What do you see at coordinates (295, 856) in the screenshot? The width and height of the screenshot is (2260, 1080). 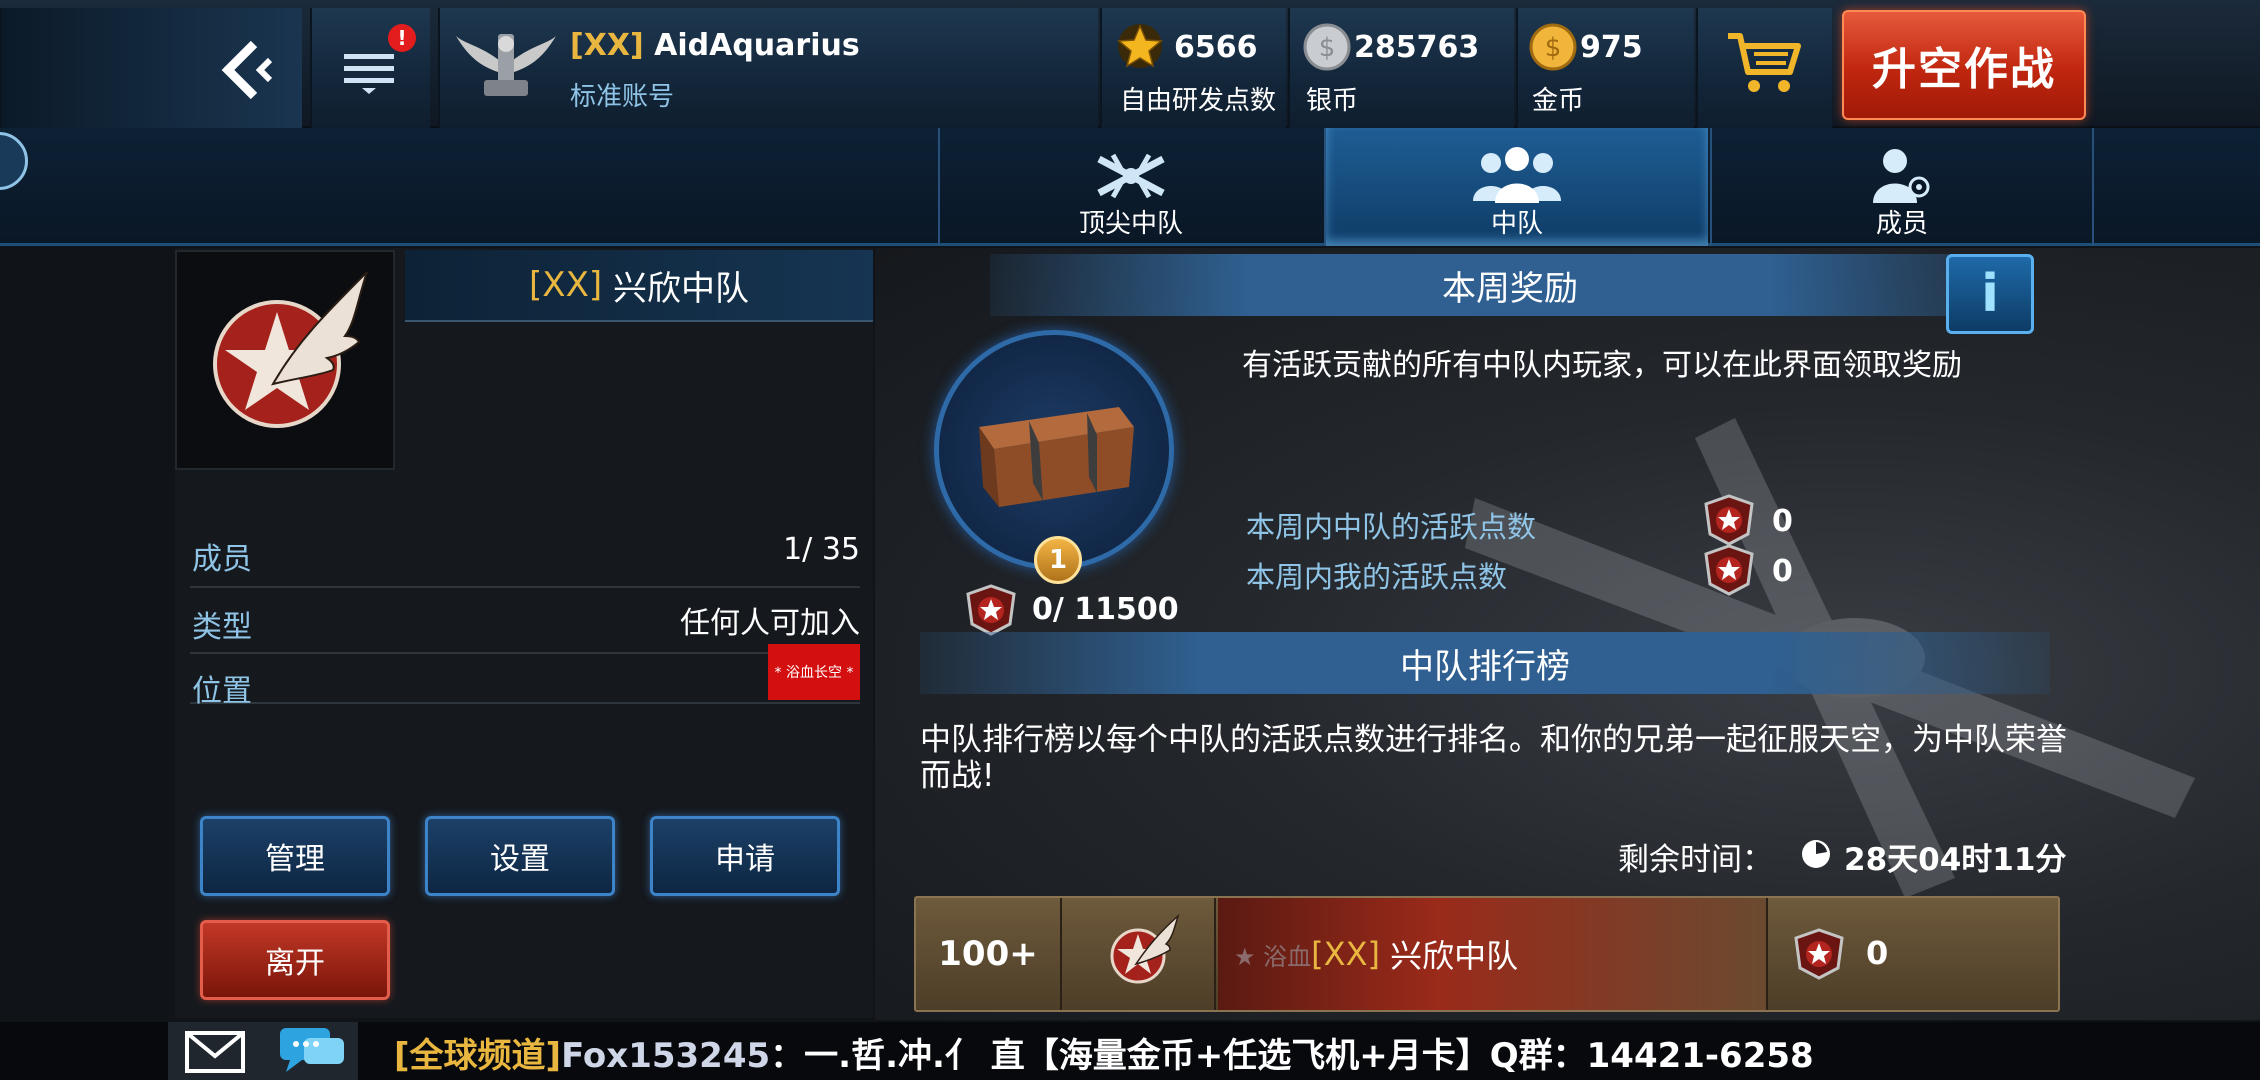 I see `manage-button: 管理` at bounding box center [295, 856].